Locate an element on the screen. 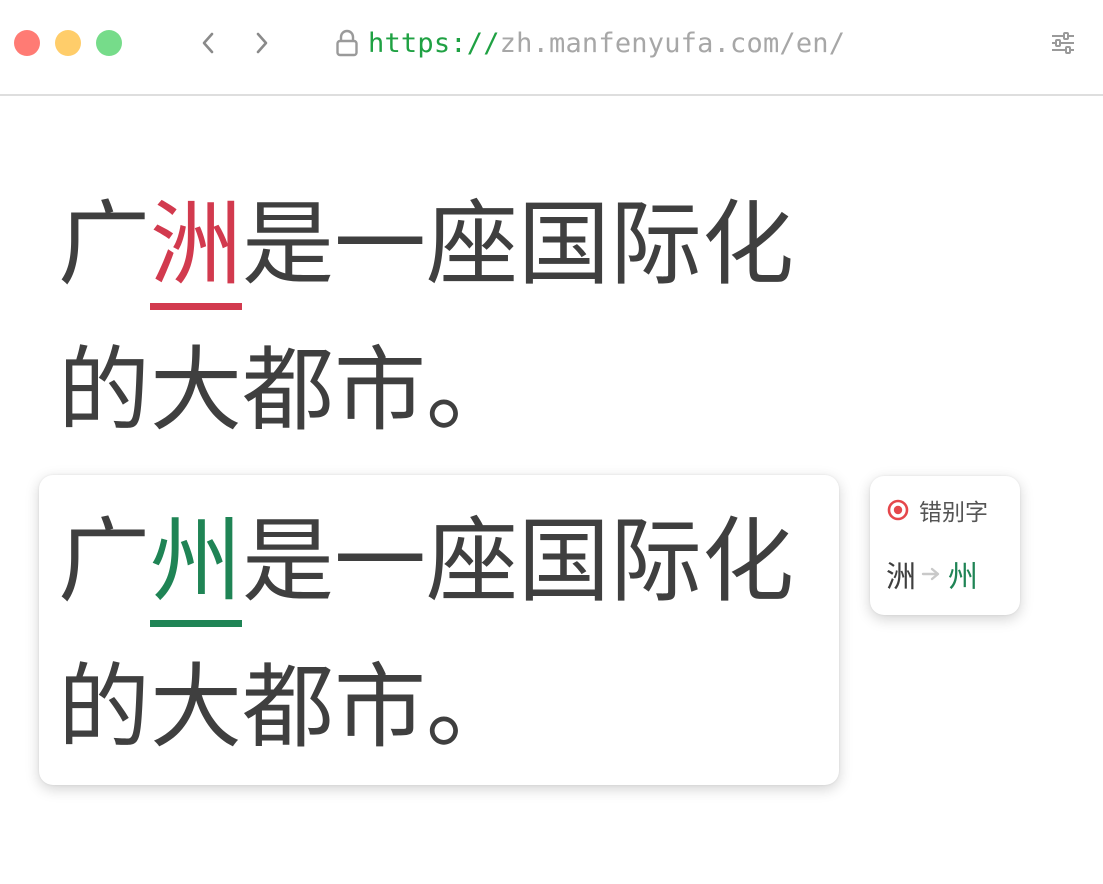 The image size is (1103, 884). chevron-right-icon is located at coordinates (262, 43).